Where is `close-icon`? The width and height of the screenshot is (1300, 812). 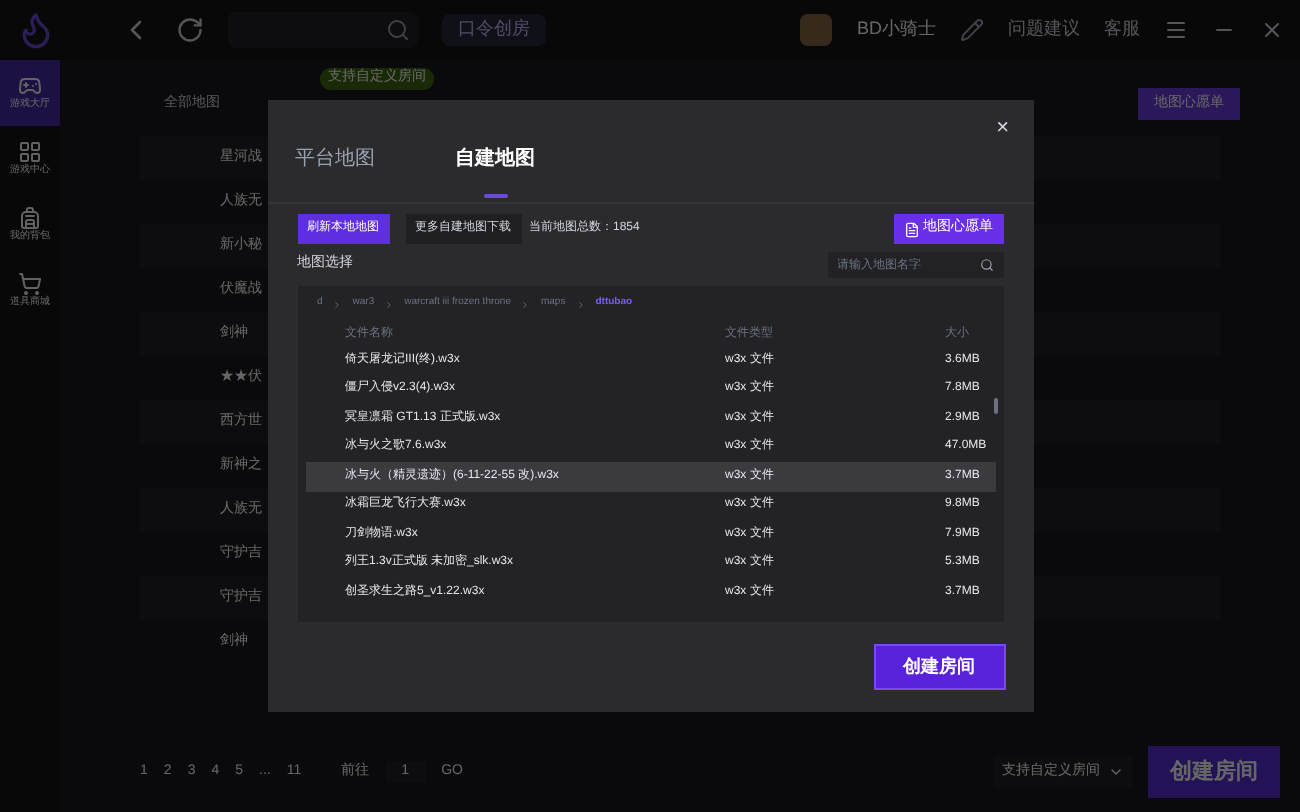
close-icon is located at coordinates (1272, 30).